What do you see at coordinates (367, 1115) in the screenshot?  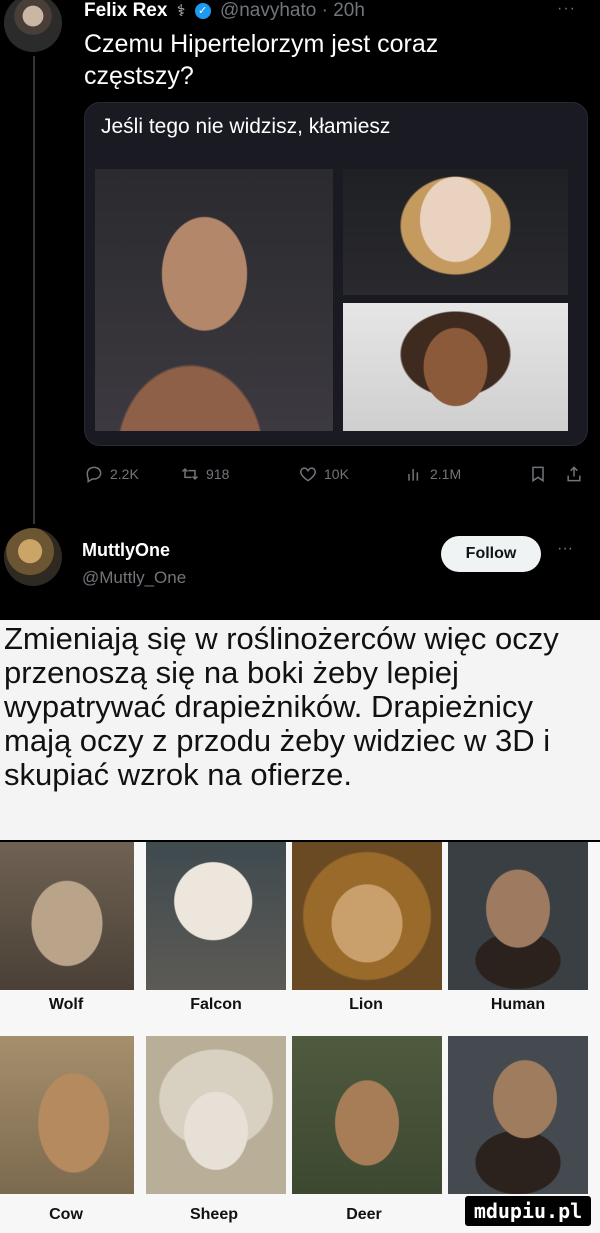 I see `deer-photo` at bounding box center [367, 1115].